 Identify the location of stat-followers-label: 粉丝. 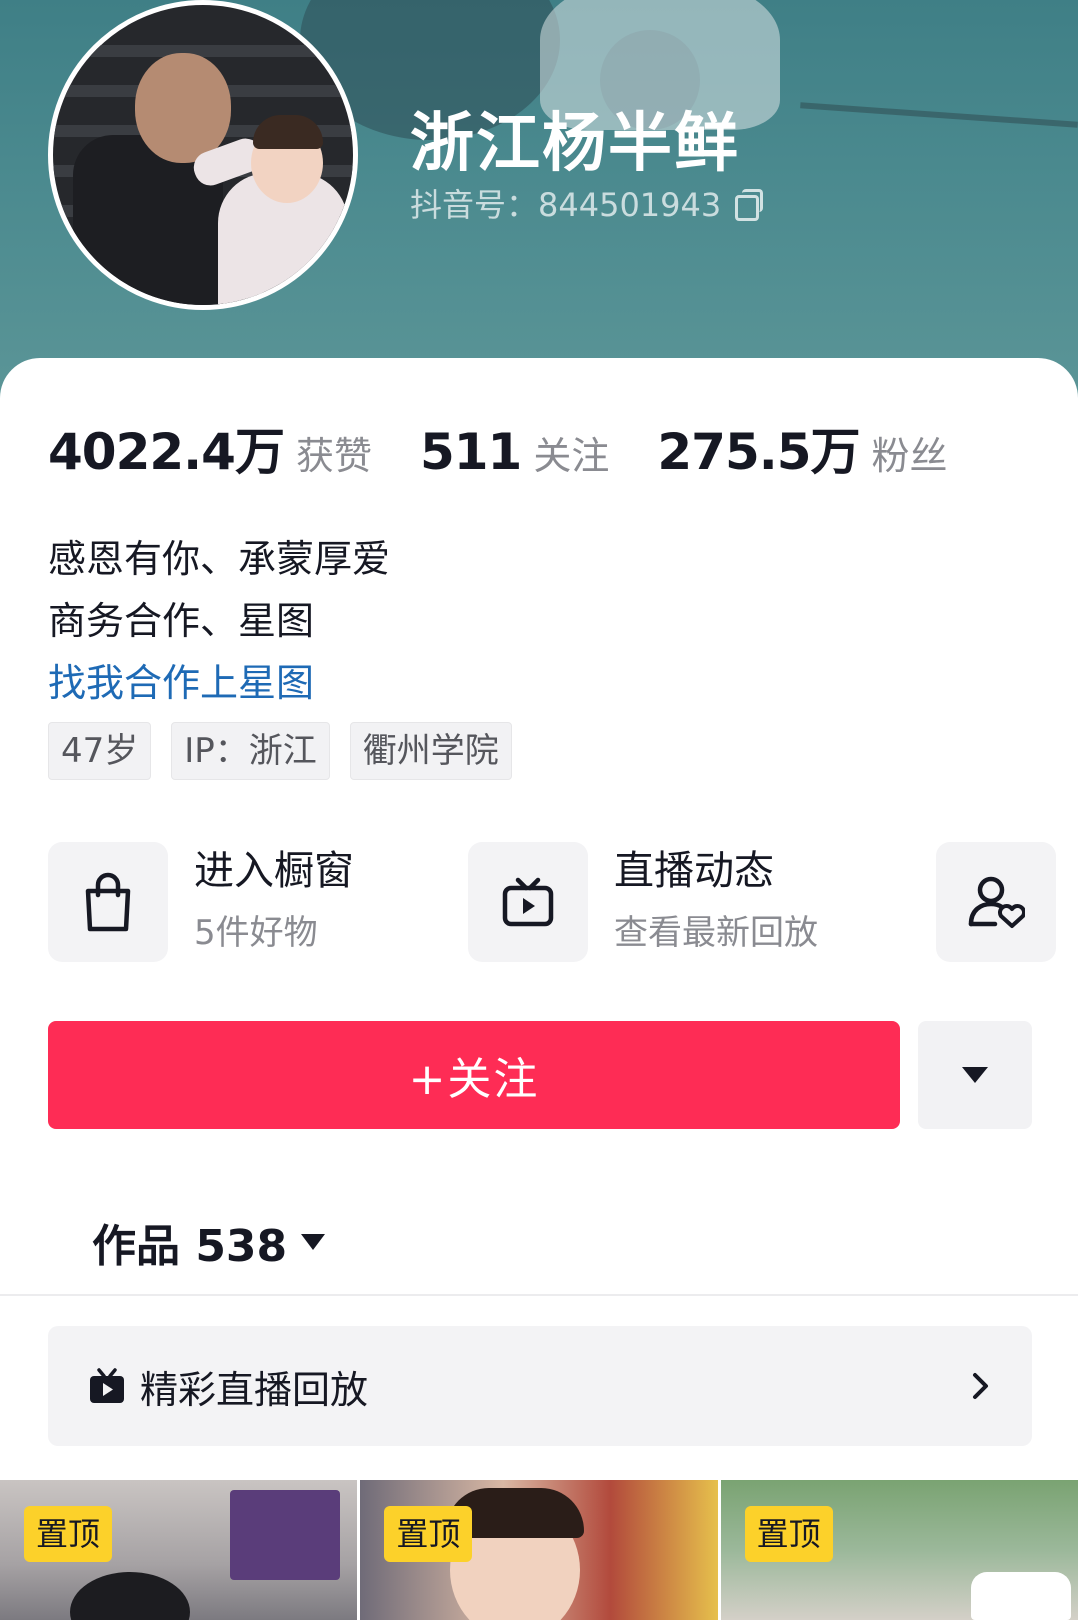
(909, 456).